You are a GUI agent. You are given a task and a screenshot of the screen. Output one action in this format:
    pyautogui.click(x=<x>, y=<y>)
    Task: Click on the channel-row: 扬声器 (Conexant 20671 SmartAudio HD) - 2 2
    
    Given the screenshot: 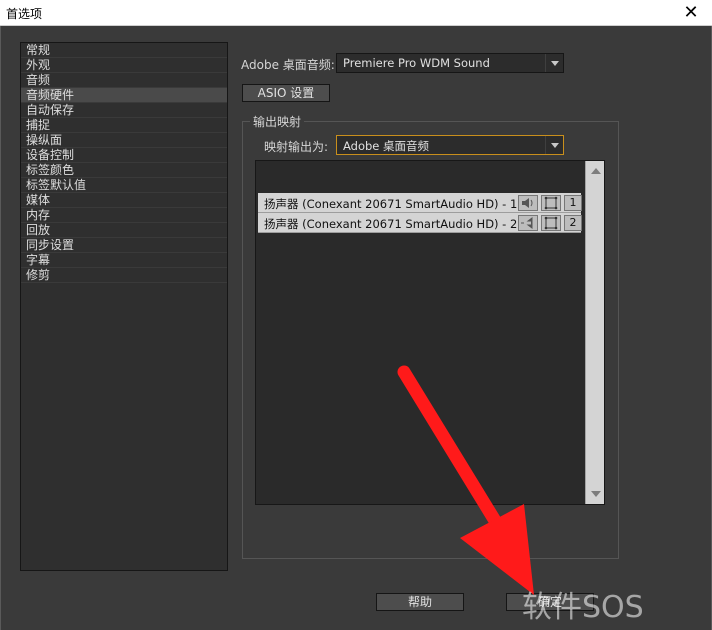 What is the action you would take?
    pyautogui.click(x=420, y=223)
    